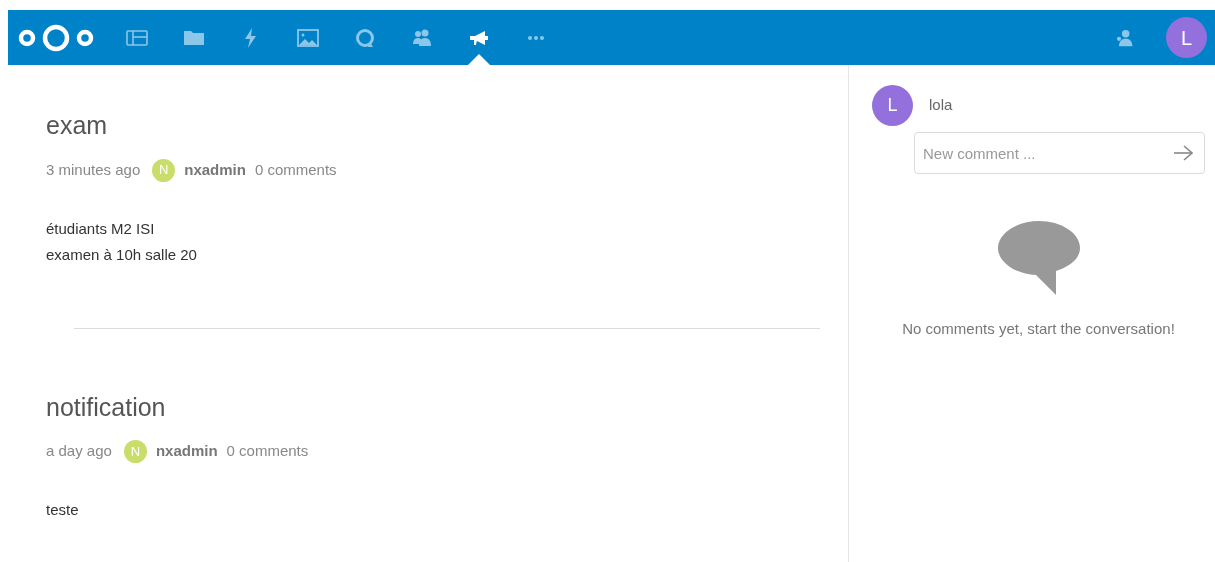  Describe the element at coordinates (56, 37) in the screenshot. I see `logo-icon` at that location.